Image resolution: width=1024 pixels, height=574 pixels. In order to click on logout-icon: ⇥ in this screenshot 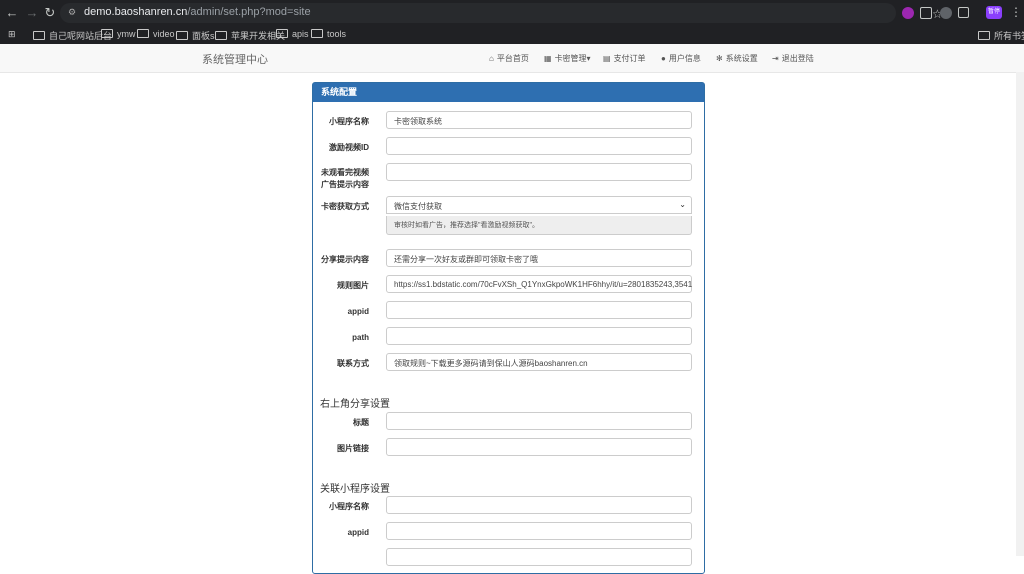, I will do `click(775, 58)`.